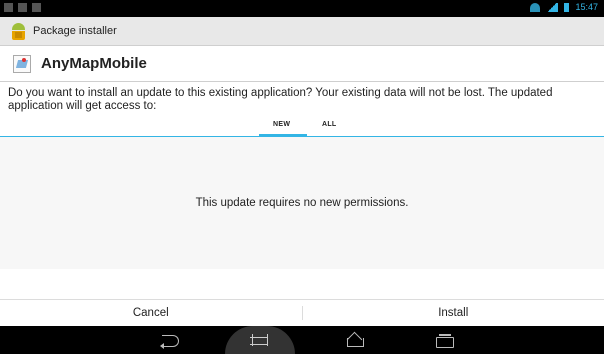 The width and height of the screenshot is (604, 354). What do you see at coordinates (94, 63) in the screenshot?
I see `app-name: AnyMapMobile` at bounding box center [94, 63].